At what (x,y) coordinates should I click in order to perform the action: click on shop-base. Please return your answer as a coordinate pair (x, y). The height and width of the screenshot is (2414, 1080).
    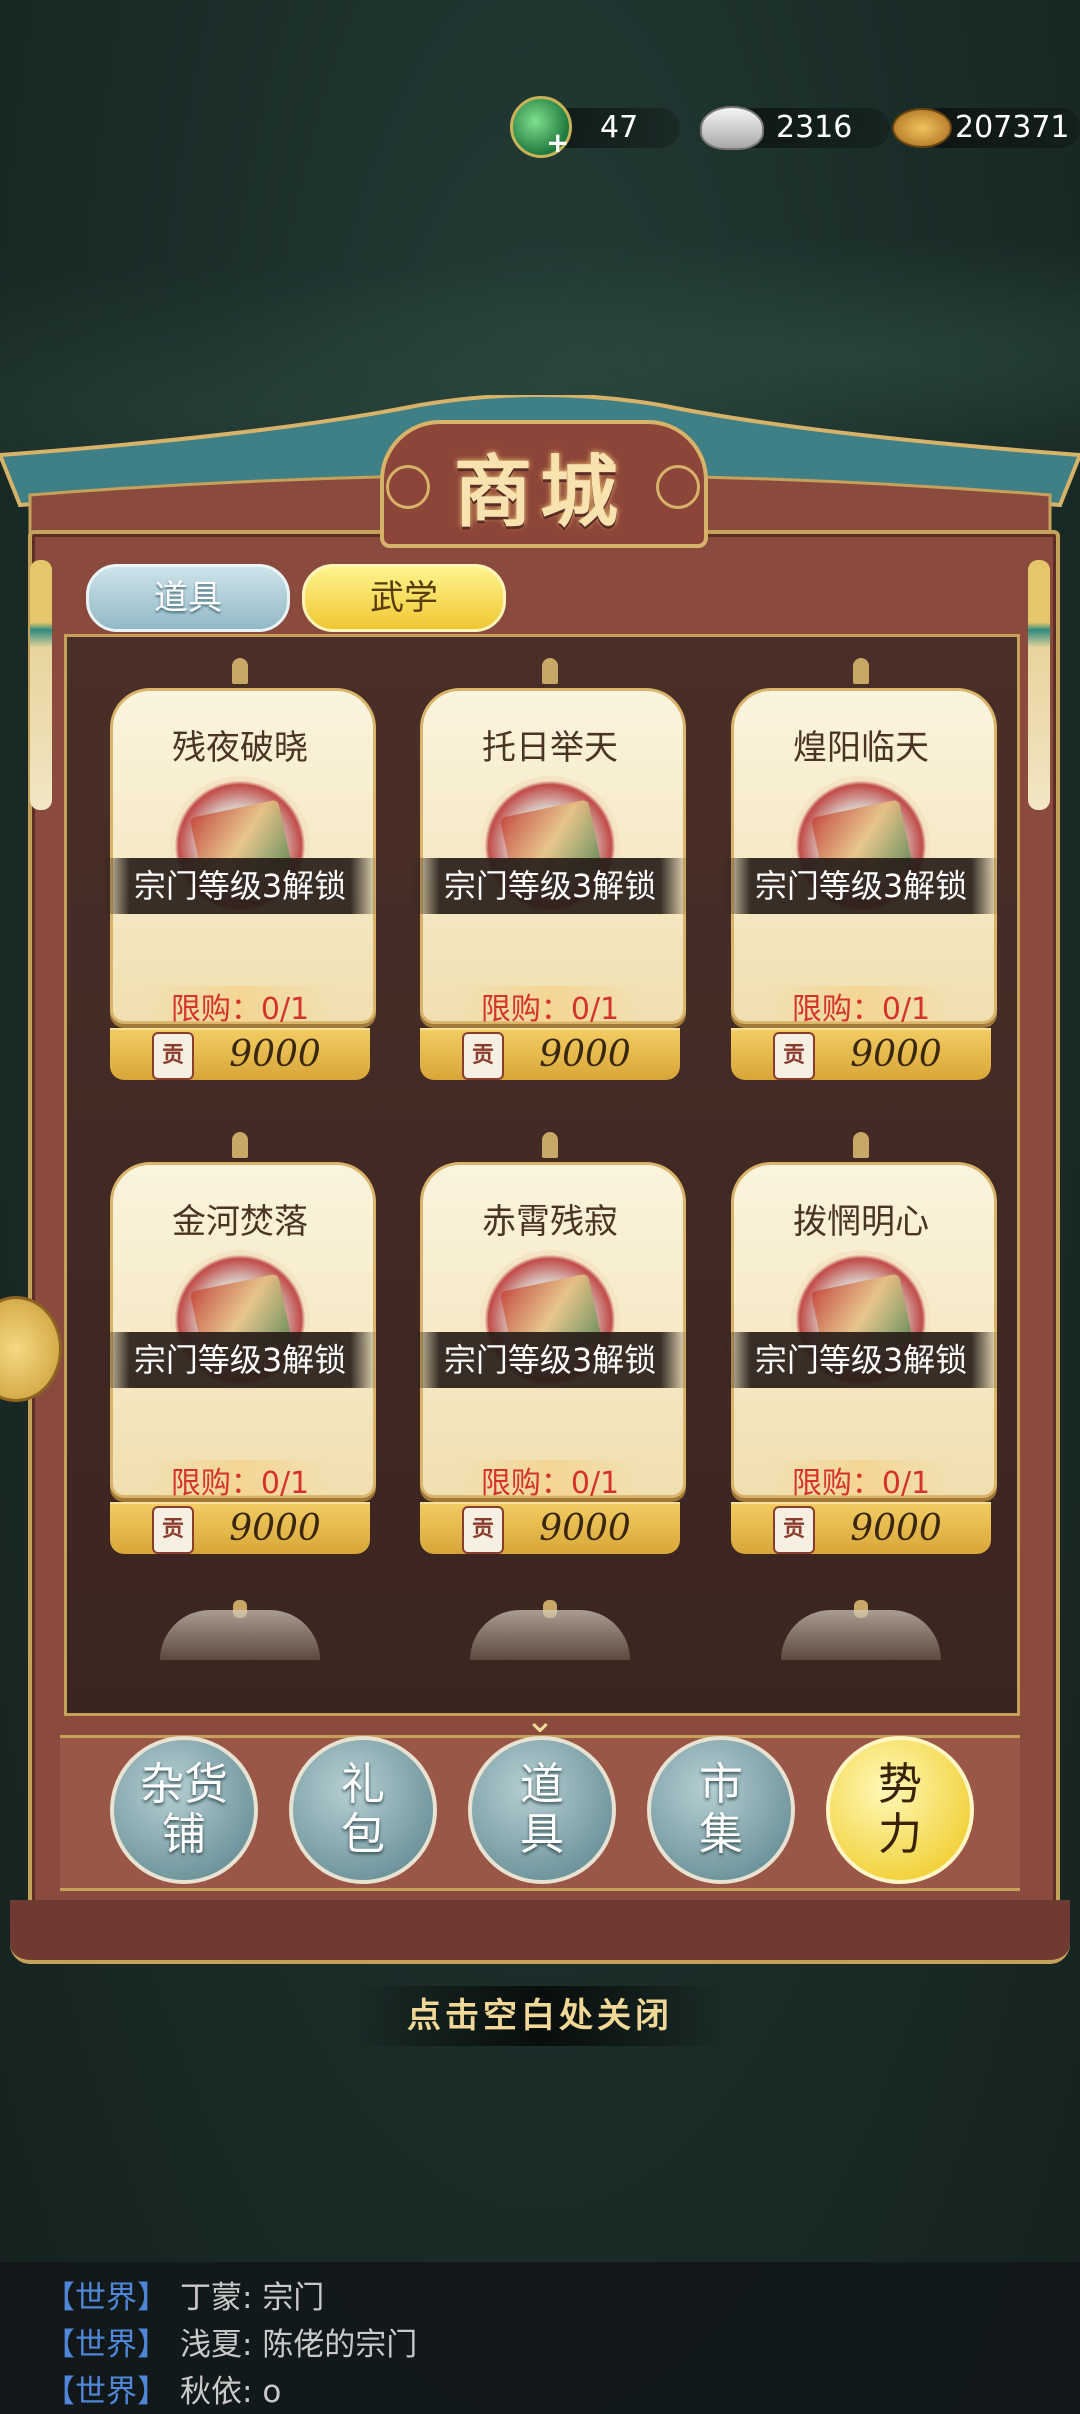
    Looking at the image, I should click on (540, 1932).